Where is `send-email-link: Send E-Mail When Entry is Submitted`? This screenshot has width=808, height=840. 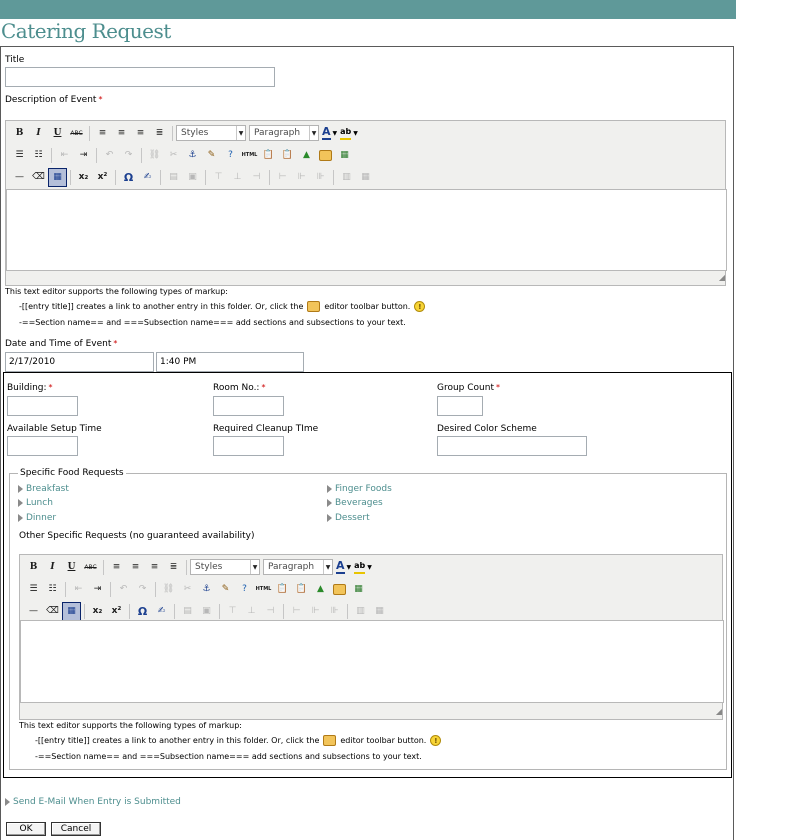
send-email-link: Send E-Mail When Entry is Submitted is located at coordinates (93, 802).